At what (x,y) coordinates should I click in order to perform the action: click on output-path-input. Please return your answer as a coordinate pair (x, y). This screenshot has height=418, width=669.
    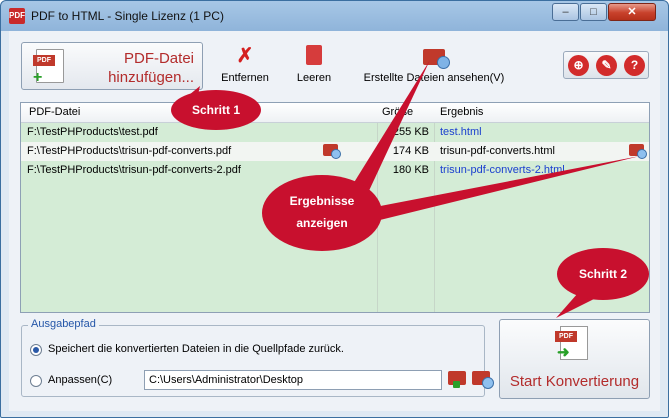
    Looking at the image, I should click on (293, 380).